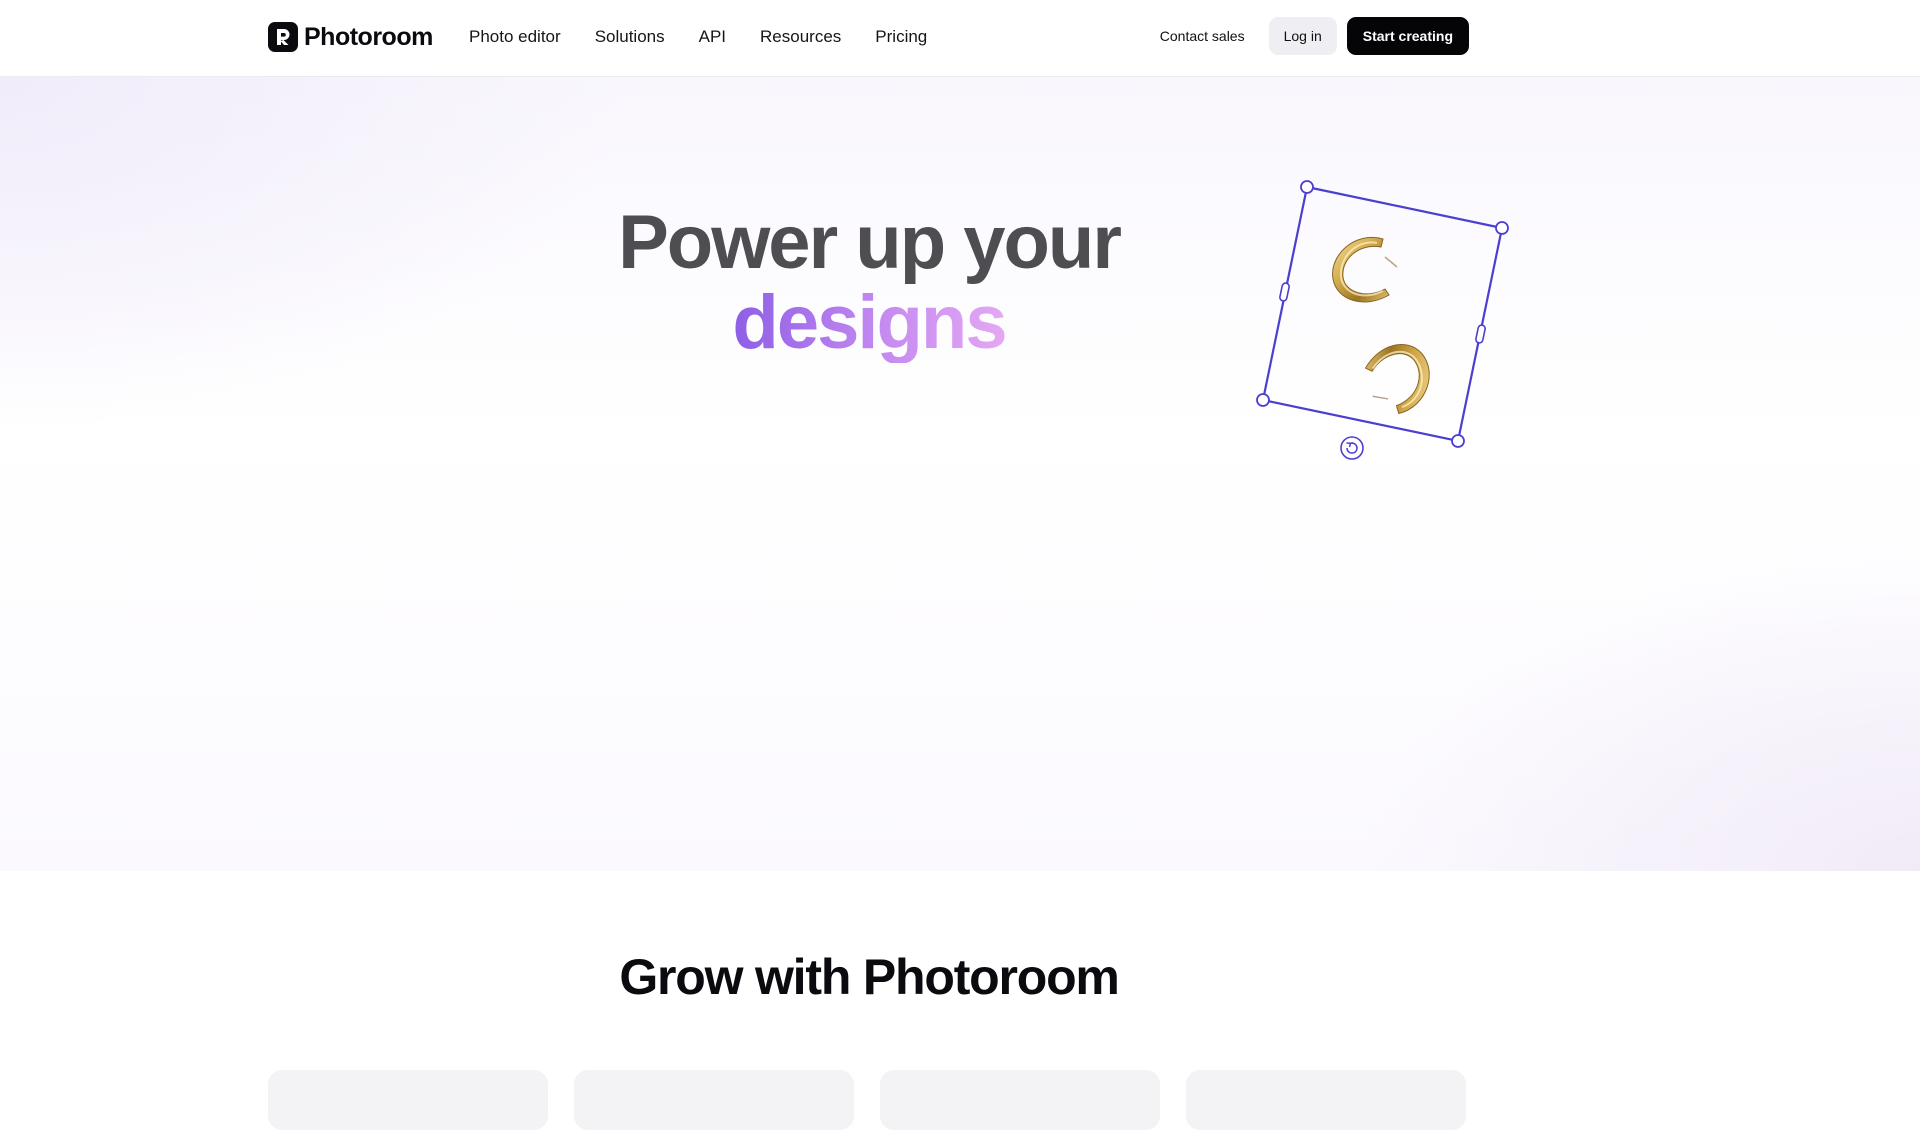 The height and width of the screenshot is (1130, 1920). I want to click on nav-item-pricing: Pricing, so click(901, 37).